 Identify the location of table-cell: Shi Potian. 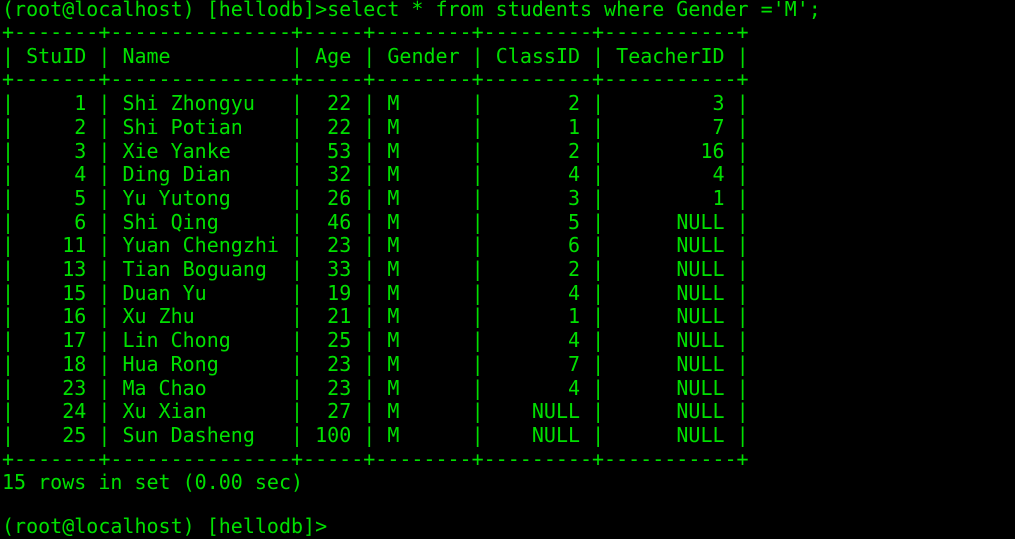
(200, 126).